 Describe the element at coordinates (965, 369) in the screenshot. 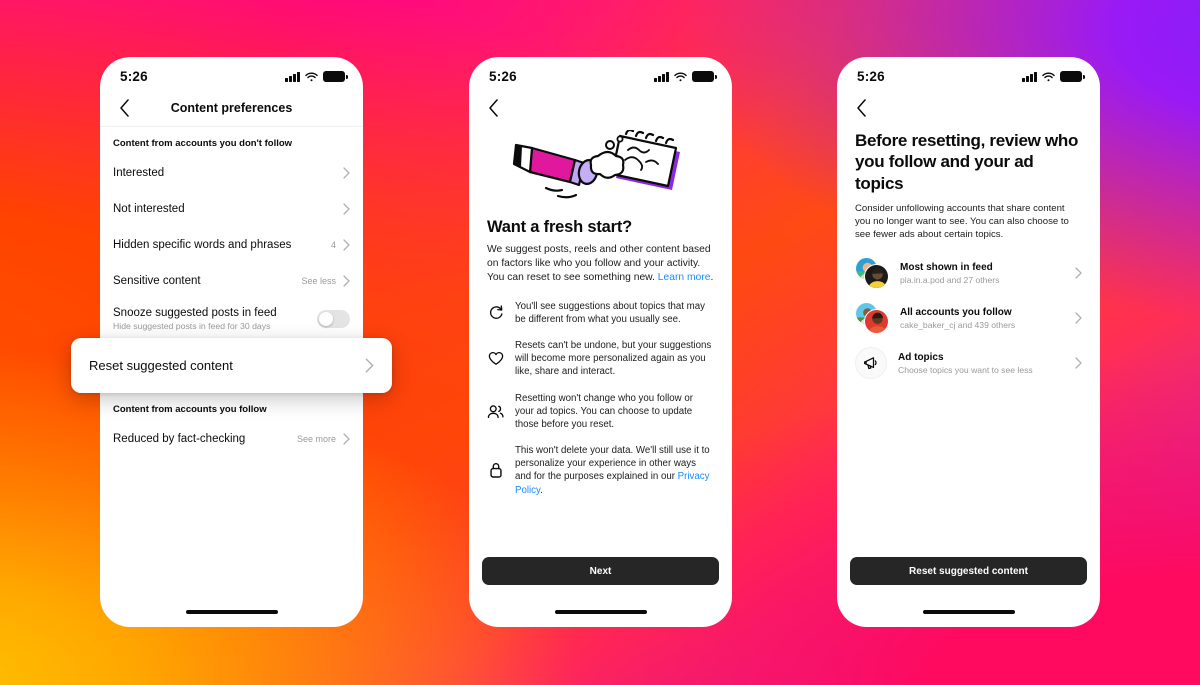

I see `list-item-subtitle: Choose topics you want to see less` at that location.